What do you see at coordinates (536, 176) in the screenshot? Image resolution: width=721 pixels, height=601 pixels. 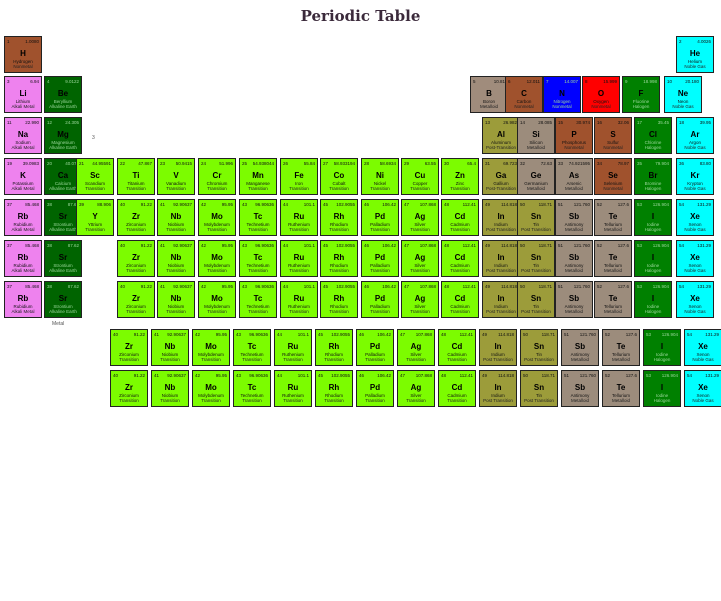 I see `element-cell-germanium: 32 72.63 Ge Germanium Metalloid` at bounding box center [536, 176].